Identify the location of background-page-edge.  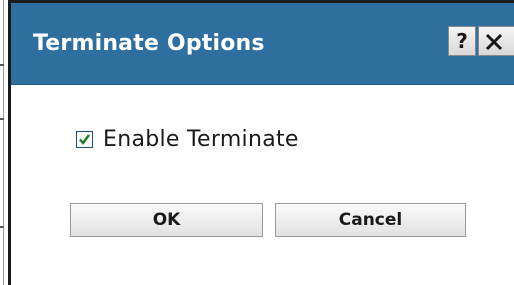
(4, 142).